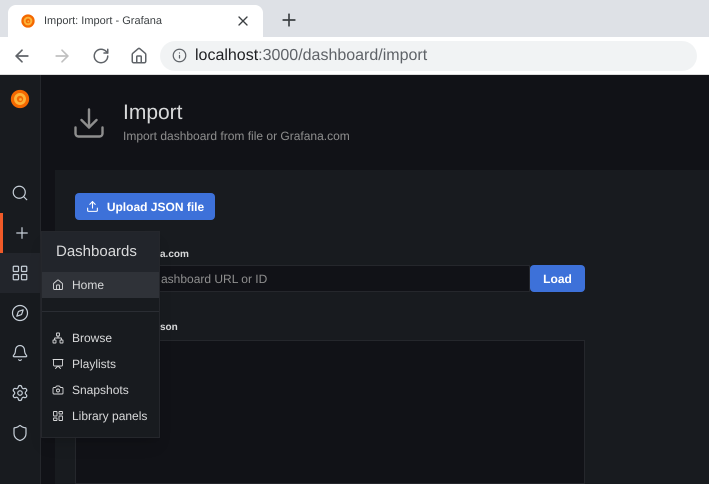 This screenshot has width=709, height=484. I want to click on sidebar-item, so click(20, 273).